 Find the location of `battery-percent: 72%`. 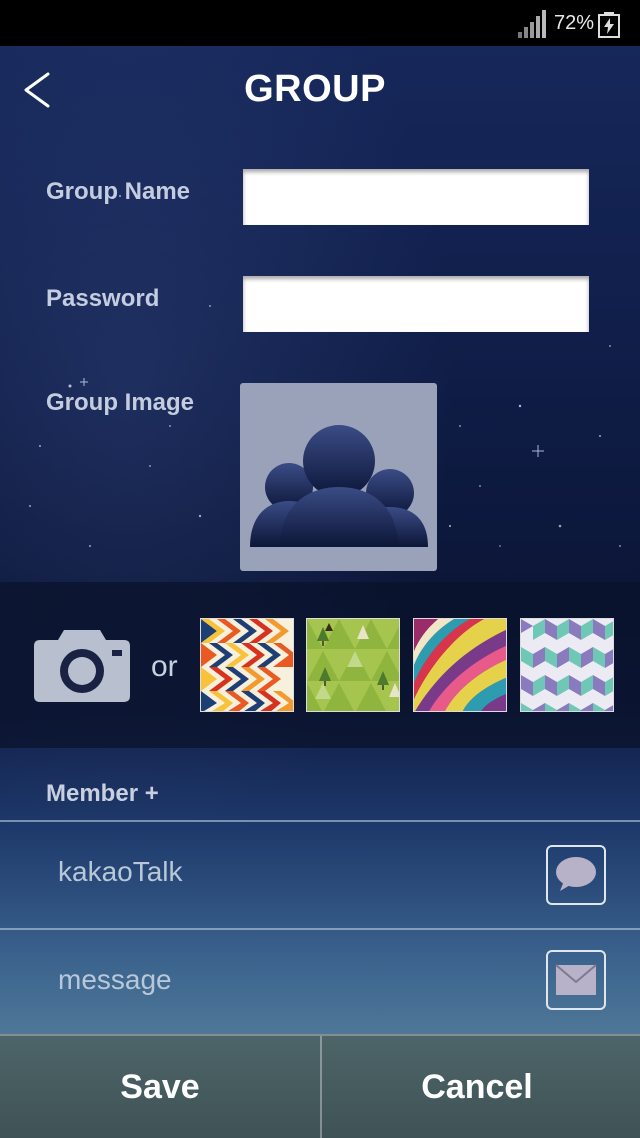

battery-percent: 72% is located at coordinates (573, 23).